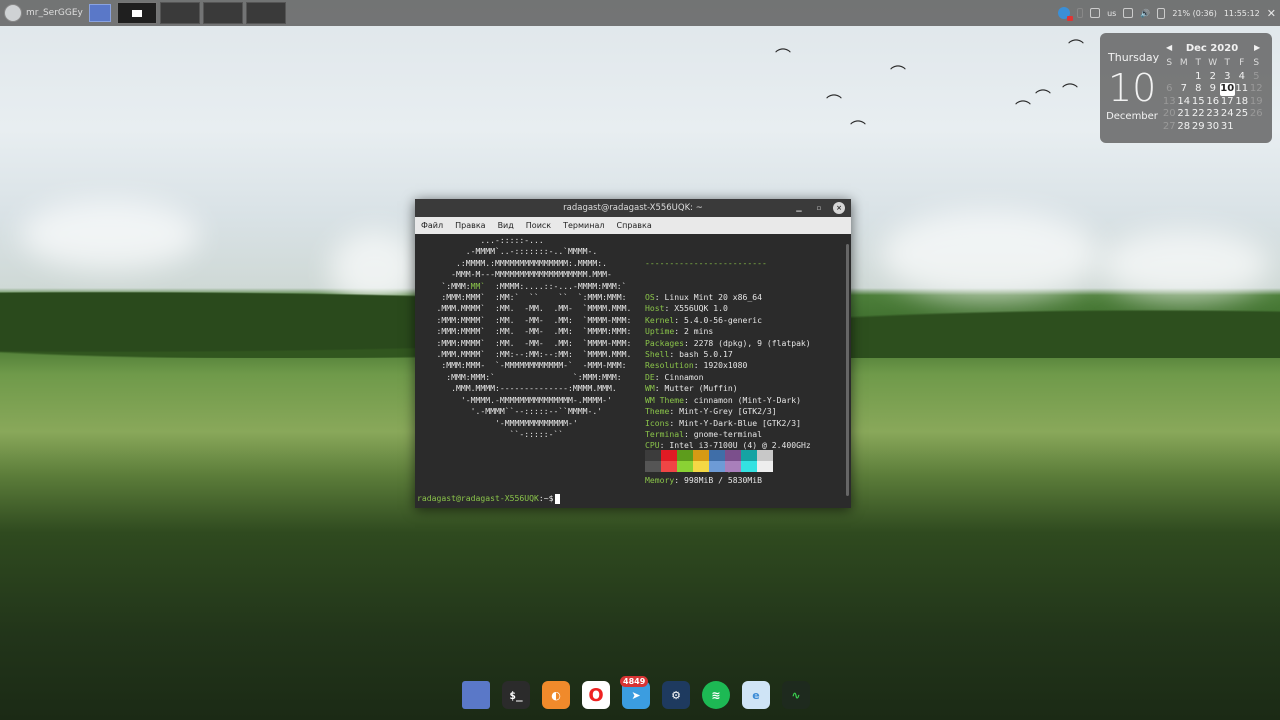 Image resolution: width=1280 pixels, height=720 pixels. What do you see at coordinates (506, 225) in the screenshot?
I see `menu-view: Вид` at bounding box center [506, 225].